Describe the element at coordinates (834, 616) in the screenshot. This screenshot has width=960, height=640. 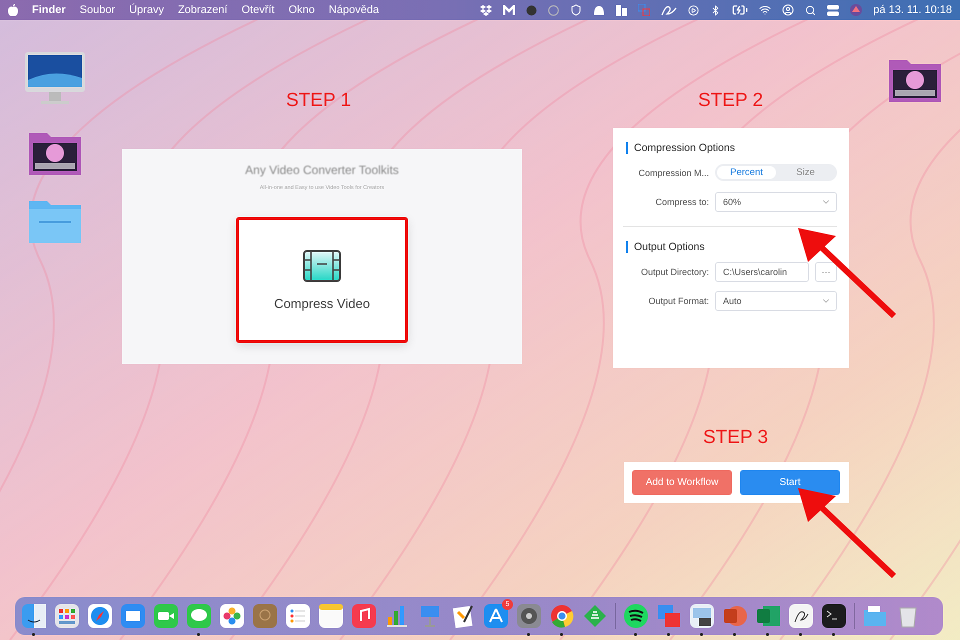
I see `terminal-icon` at that location.